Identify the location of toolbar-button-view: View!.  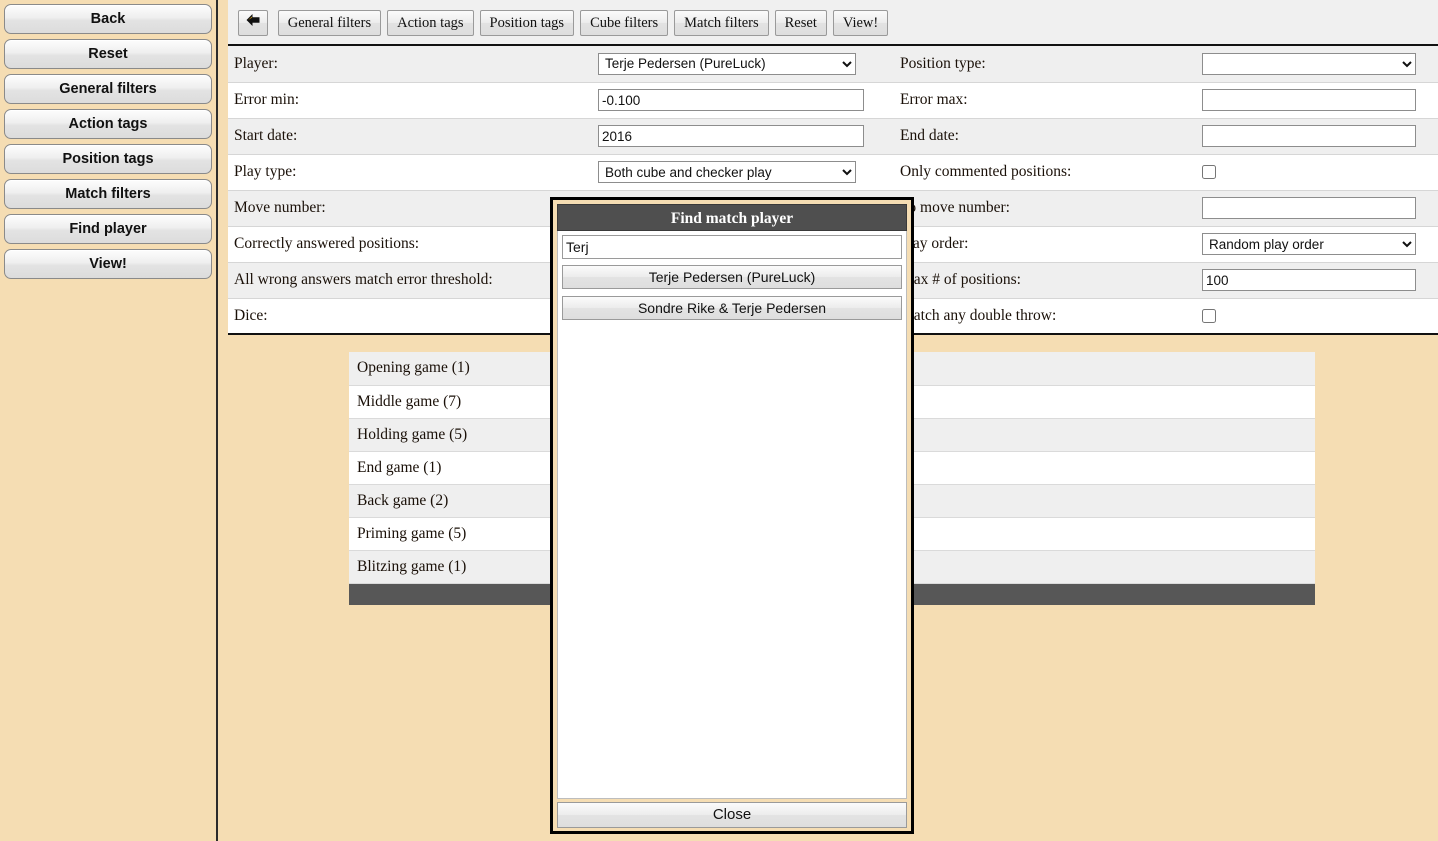
(860, 23).